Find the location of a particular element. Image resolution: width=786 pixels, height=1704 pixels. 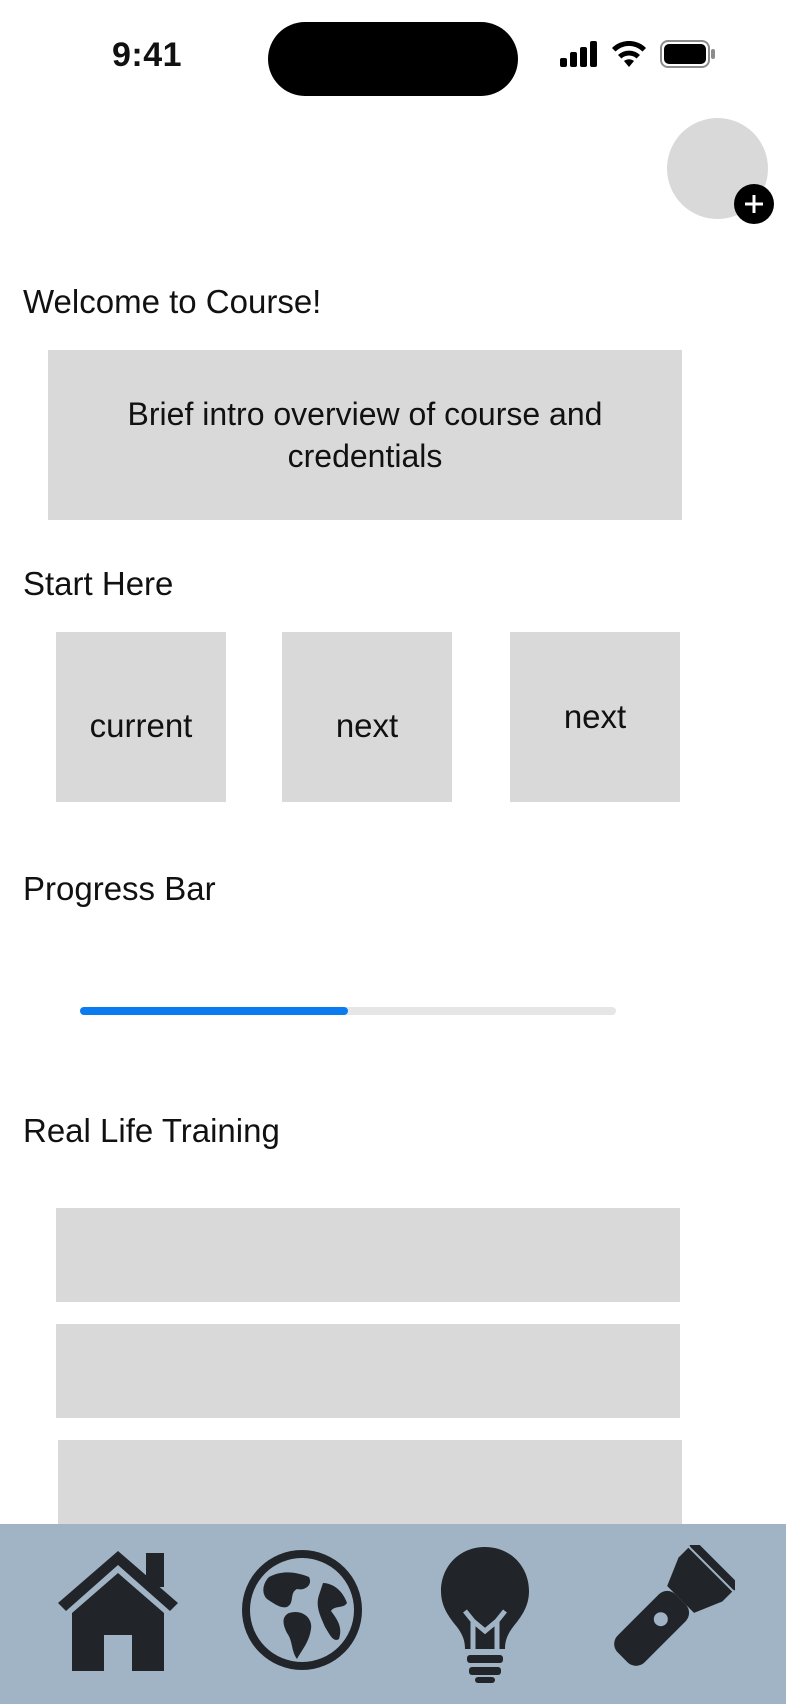

plus-icon is located at coordinates (754, 204).